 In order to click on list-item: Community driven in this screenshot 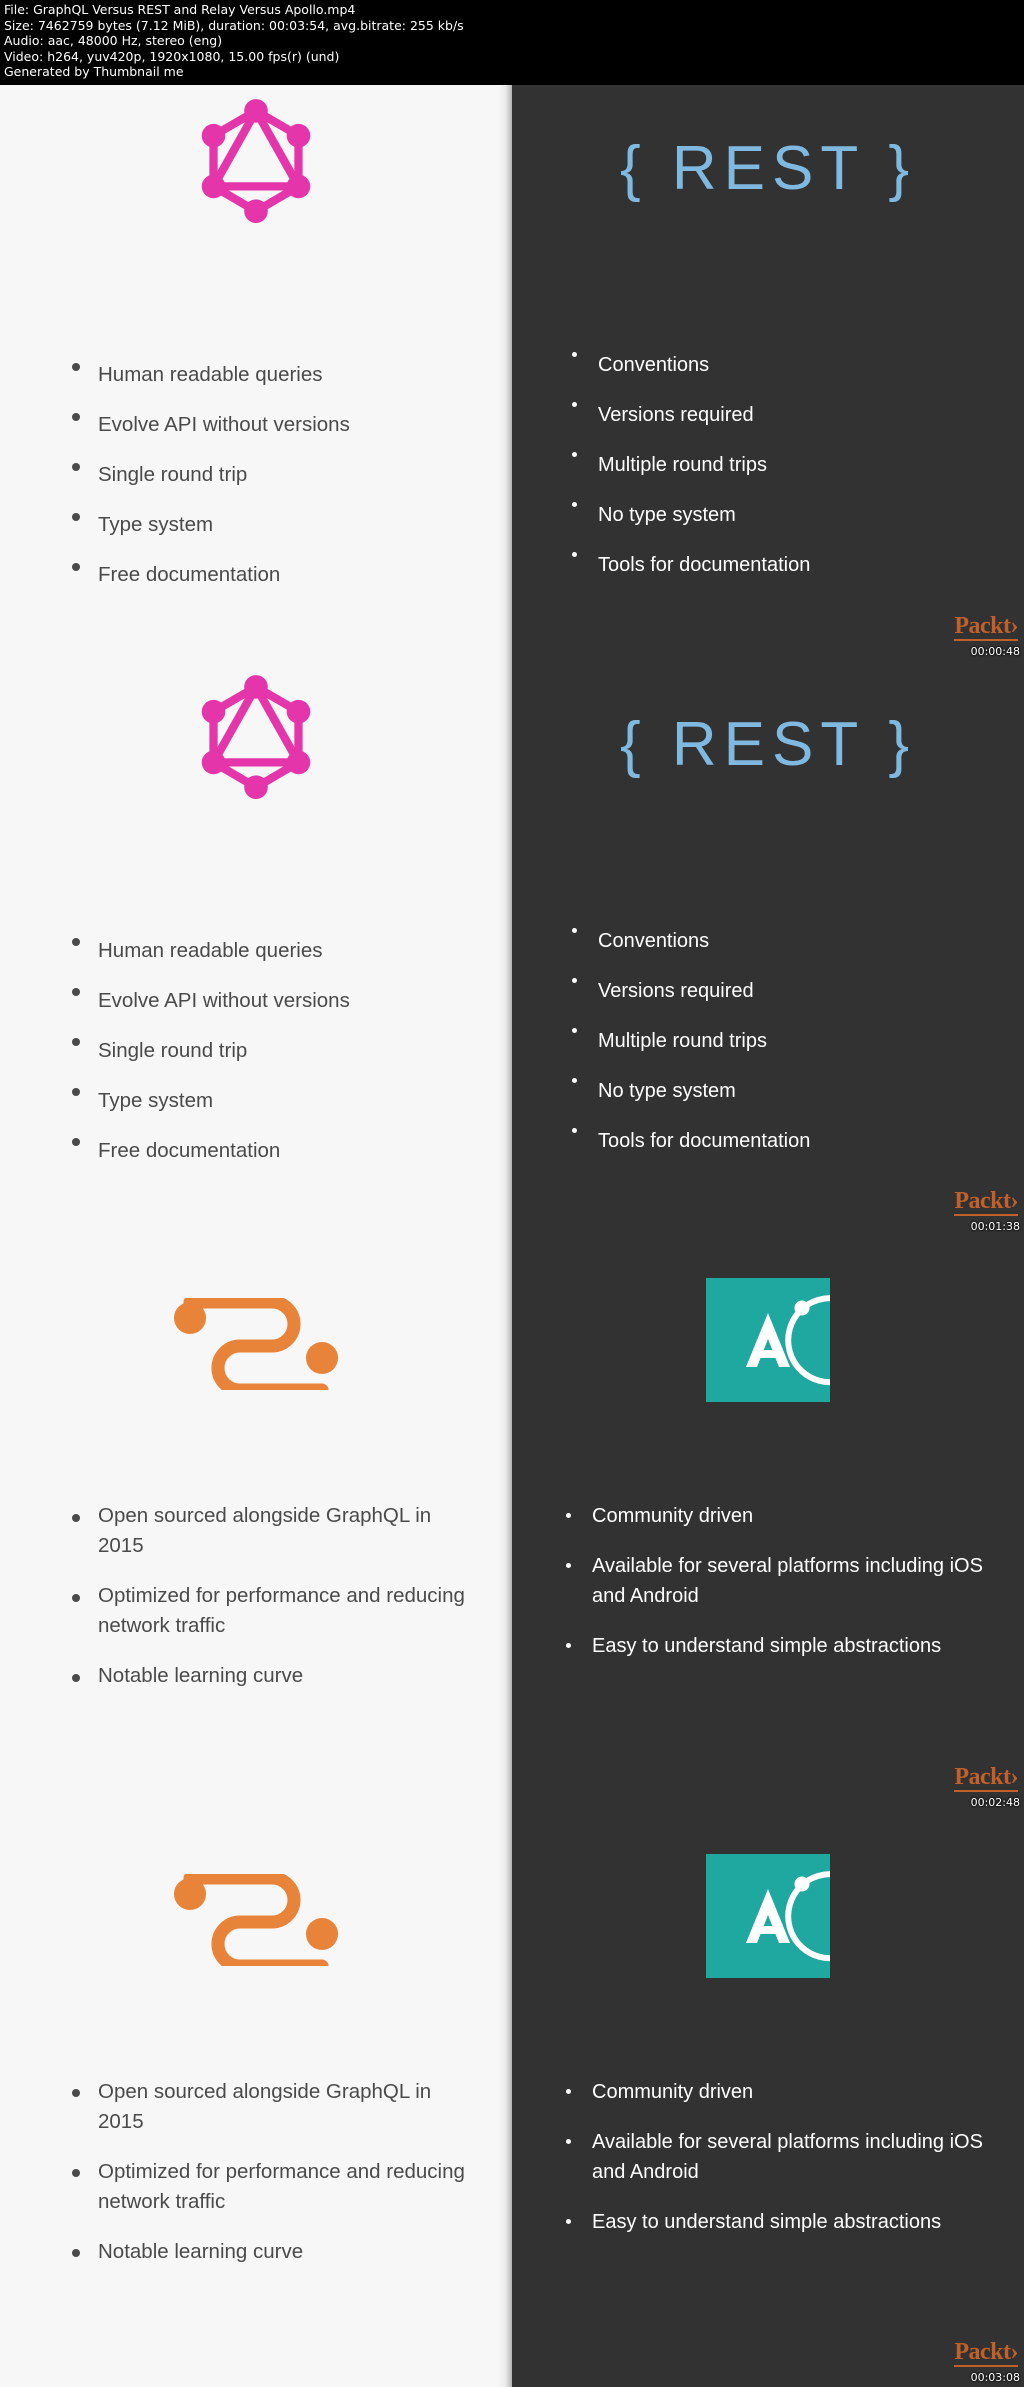, I will do `click(774, 2092)`.